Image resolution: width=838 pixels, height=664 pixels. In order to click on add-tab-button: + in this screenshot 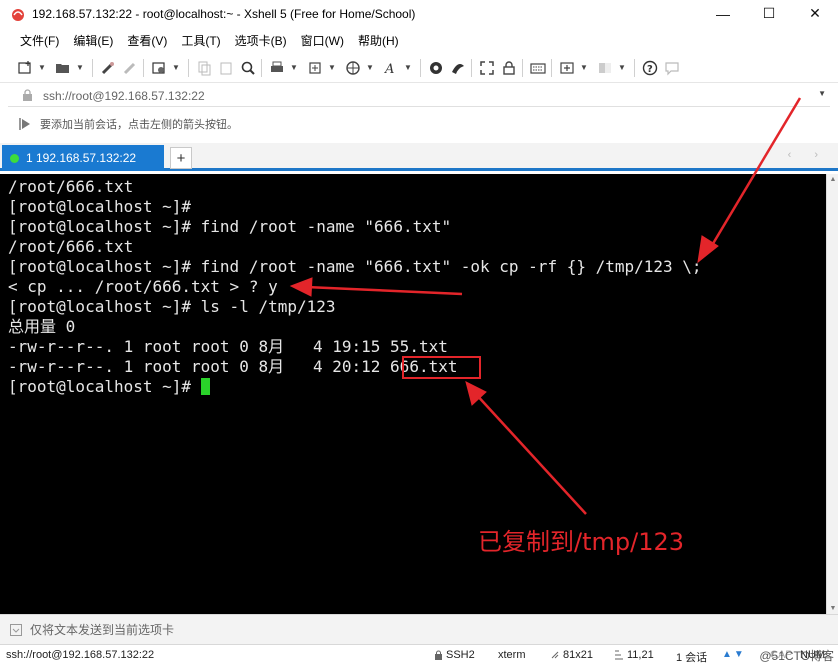, I will do `click(181, 158)`.